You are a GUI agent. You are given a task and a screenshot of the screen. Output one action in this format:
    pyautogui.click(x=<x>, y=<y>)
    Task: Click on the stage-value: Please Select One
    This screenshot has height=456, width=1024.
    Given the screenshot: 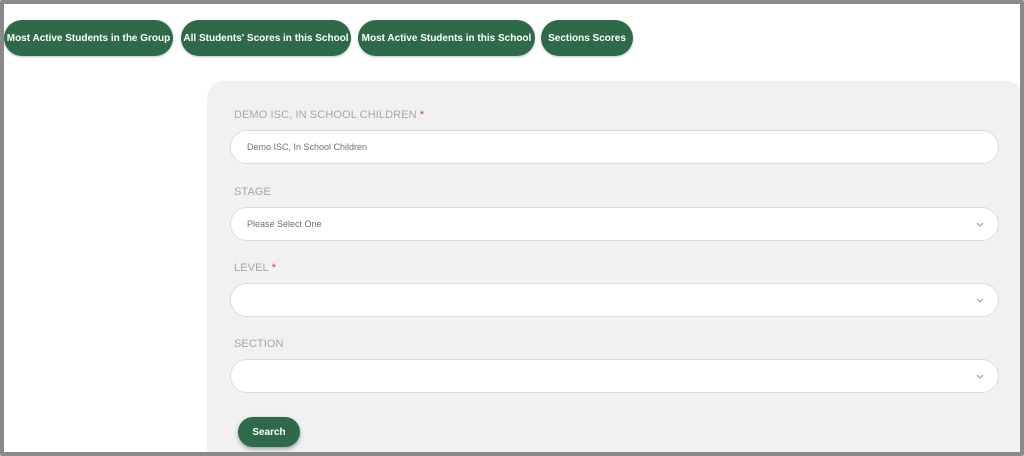 What is the action you would take?
    pyautogui.click(x=284, y=224)
    